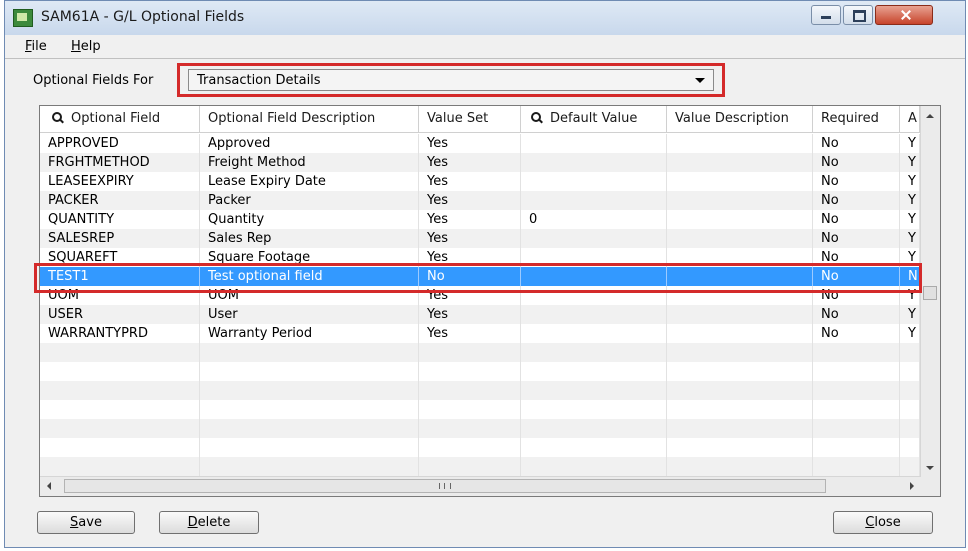 The image size is (968, 551). Describe the element at coordinates (480, 143) in the screenshot. I see `table-row: APPROVED Approved Yes No Y` at that location.